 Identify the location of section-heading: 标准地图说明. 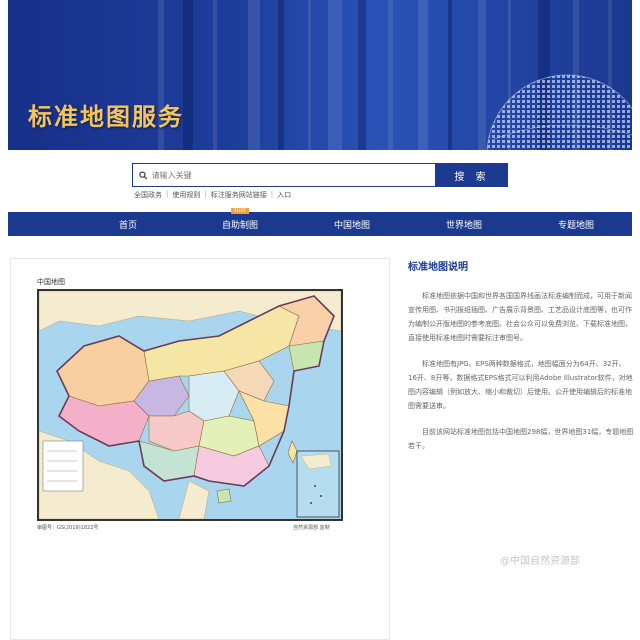
(438, 267).